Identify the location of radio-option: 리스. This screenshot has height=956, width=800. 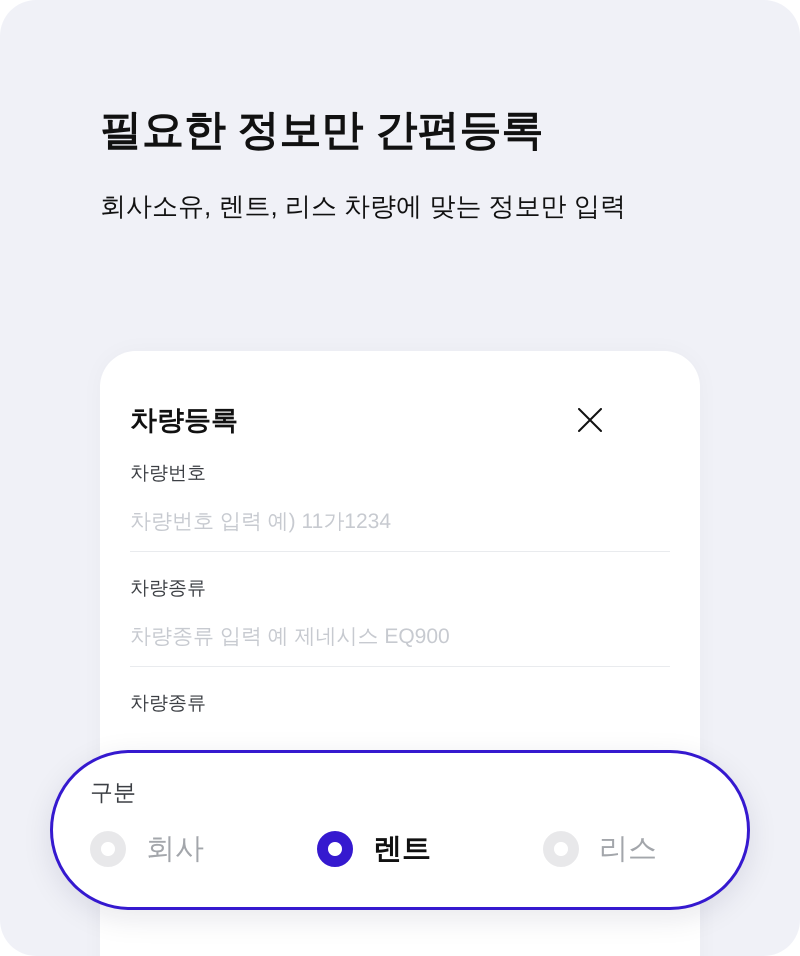
(600, 849).